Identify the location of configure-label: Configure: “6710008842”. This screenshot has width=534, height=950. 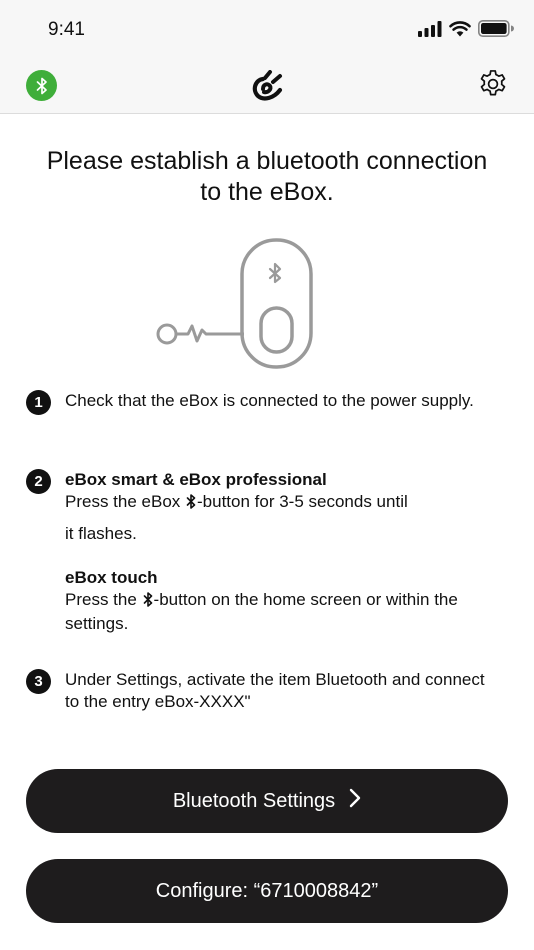
(267, 890).